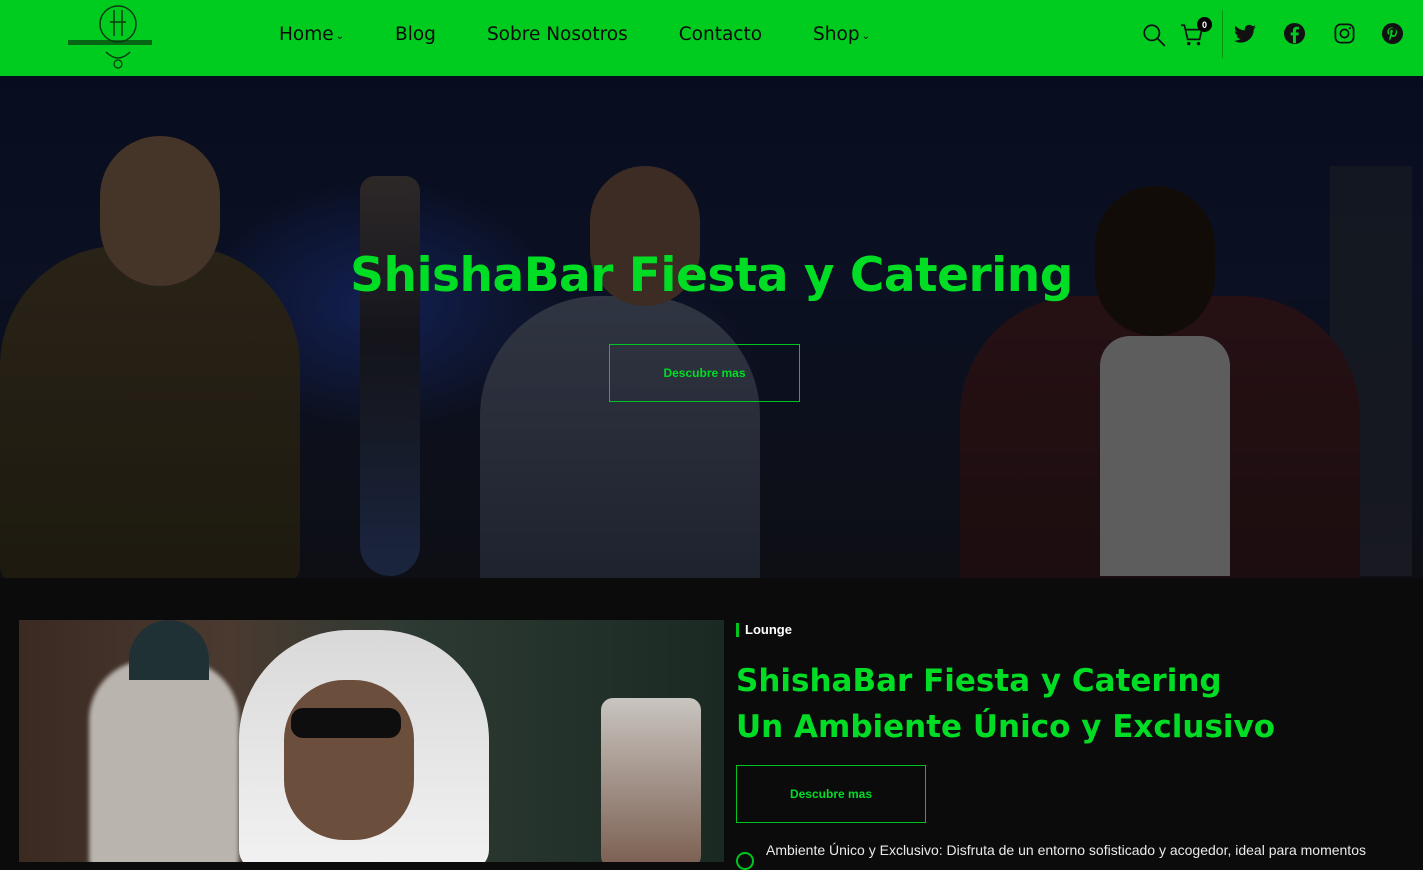 The width and height of the screenshot is (1423, 870). I want to click on nav-sobre-nosotros-label: Sobre Nosotros, so click(557, 34).